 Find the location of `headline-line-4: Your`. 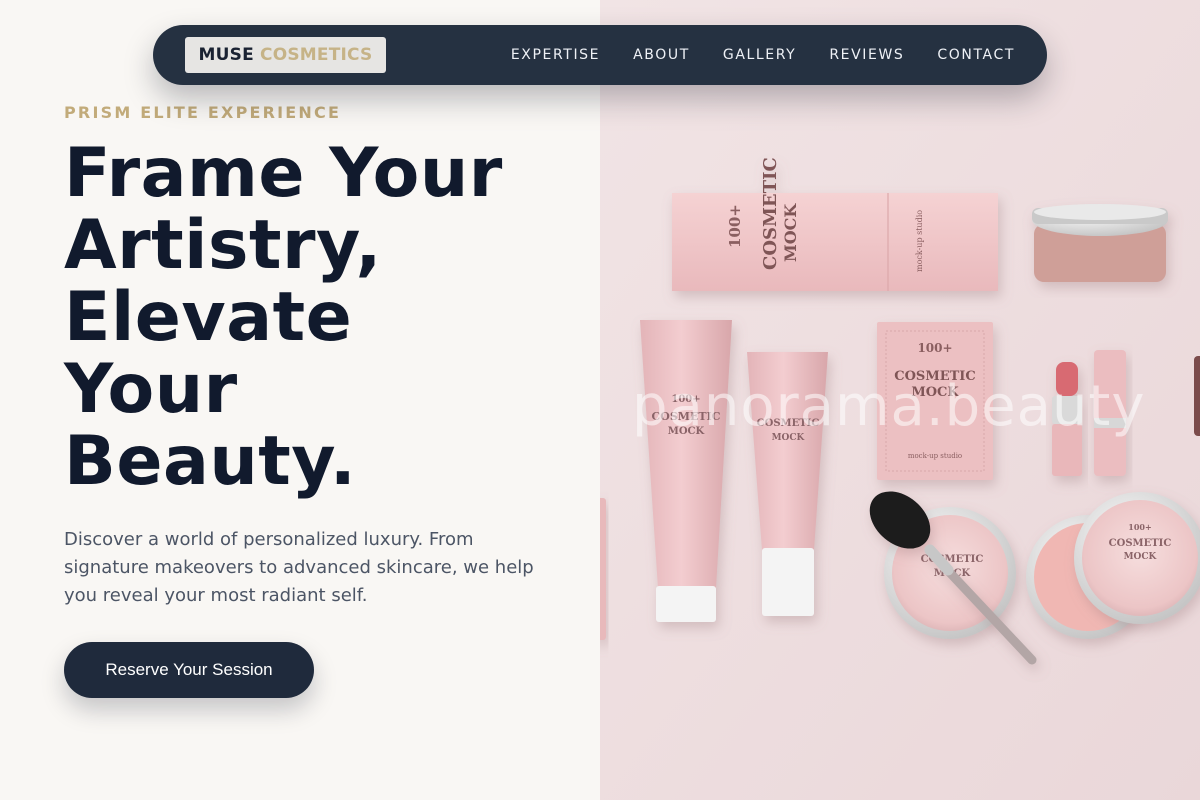

headline-line-4: Your is located at coordinates (151, 389).